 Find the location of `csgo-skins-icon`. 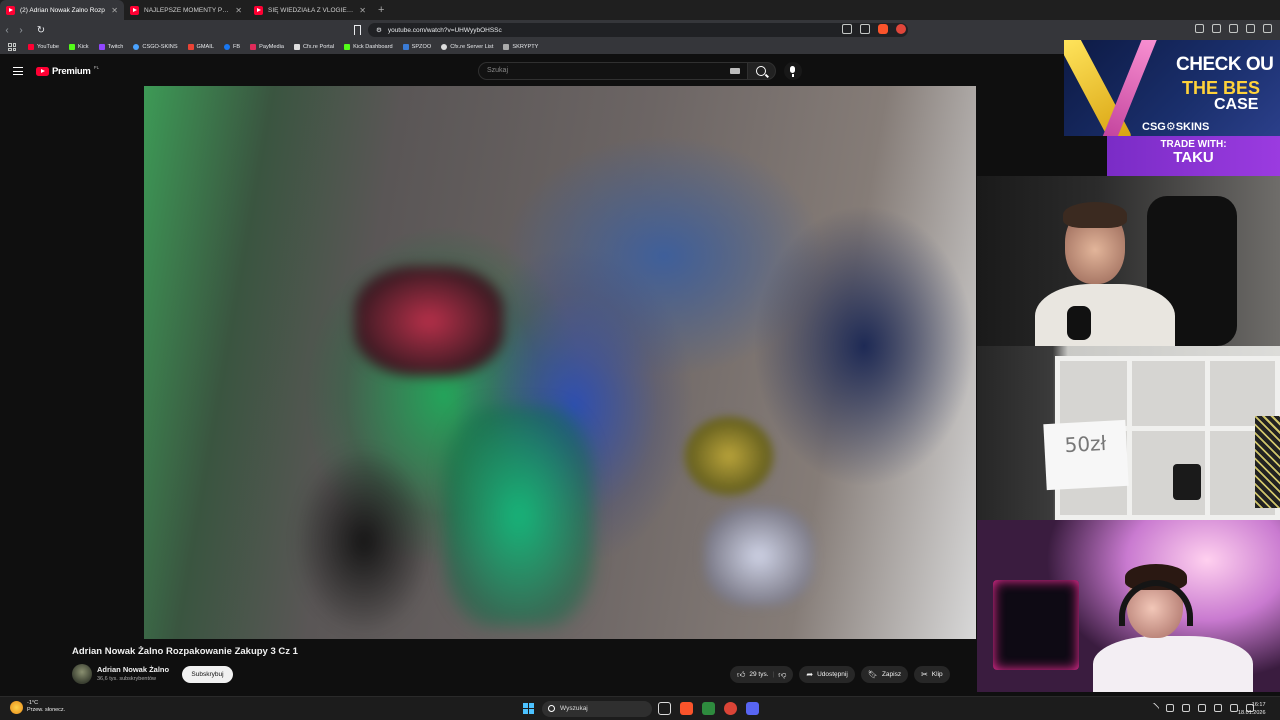

csgo-skins-icon is located at coordinates (136, 47).